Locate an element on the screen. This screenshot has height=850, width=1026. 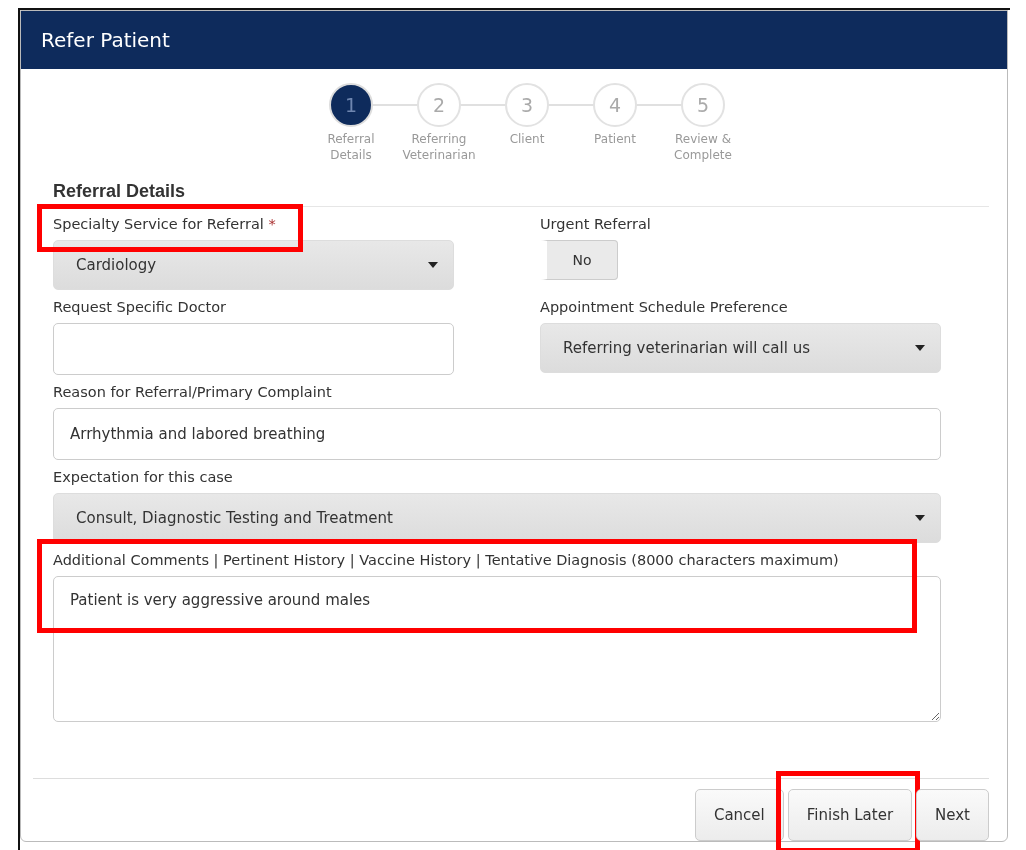
dialog-button: Next is located at coordinates (952, 815).